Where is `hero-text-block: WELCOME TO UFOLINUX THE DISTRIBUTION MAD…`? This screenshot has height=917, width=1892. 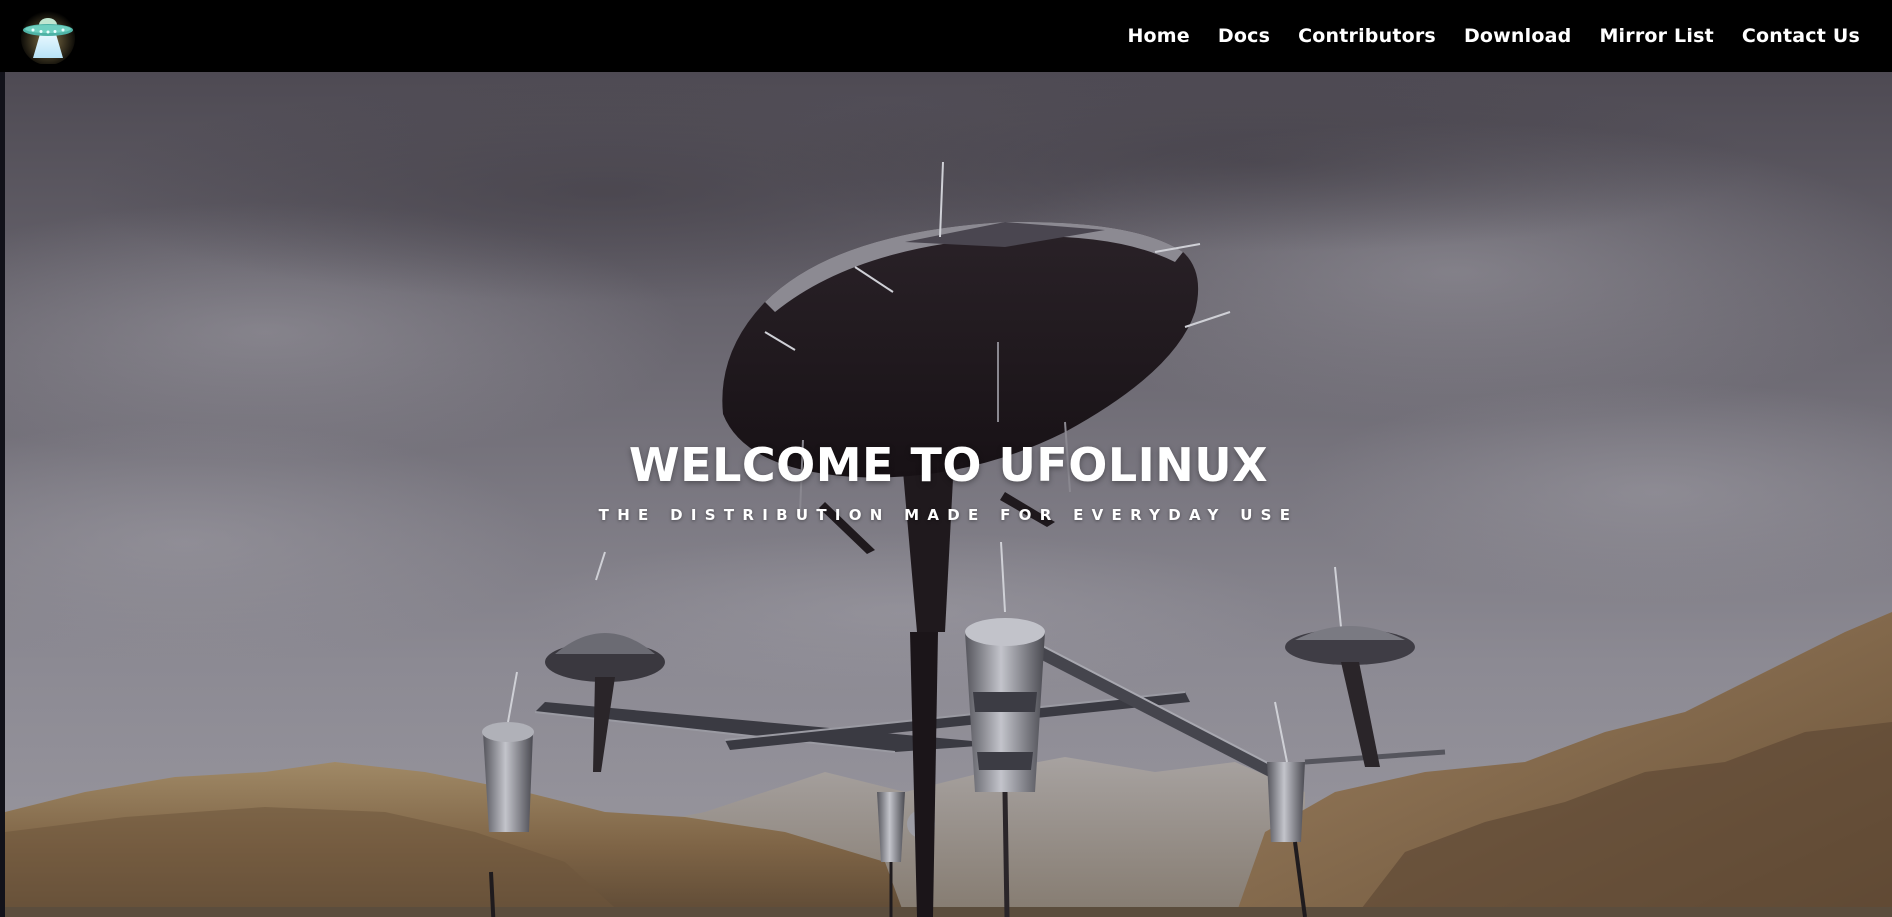 hero-text-block: WELCOME TO UFOLINUX THE DISTRIBUTION MAD… is located at coordinates (948, 482).